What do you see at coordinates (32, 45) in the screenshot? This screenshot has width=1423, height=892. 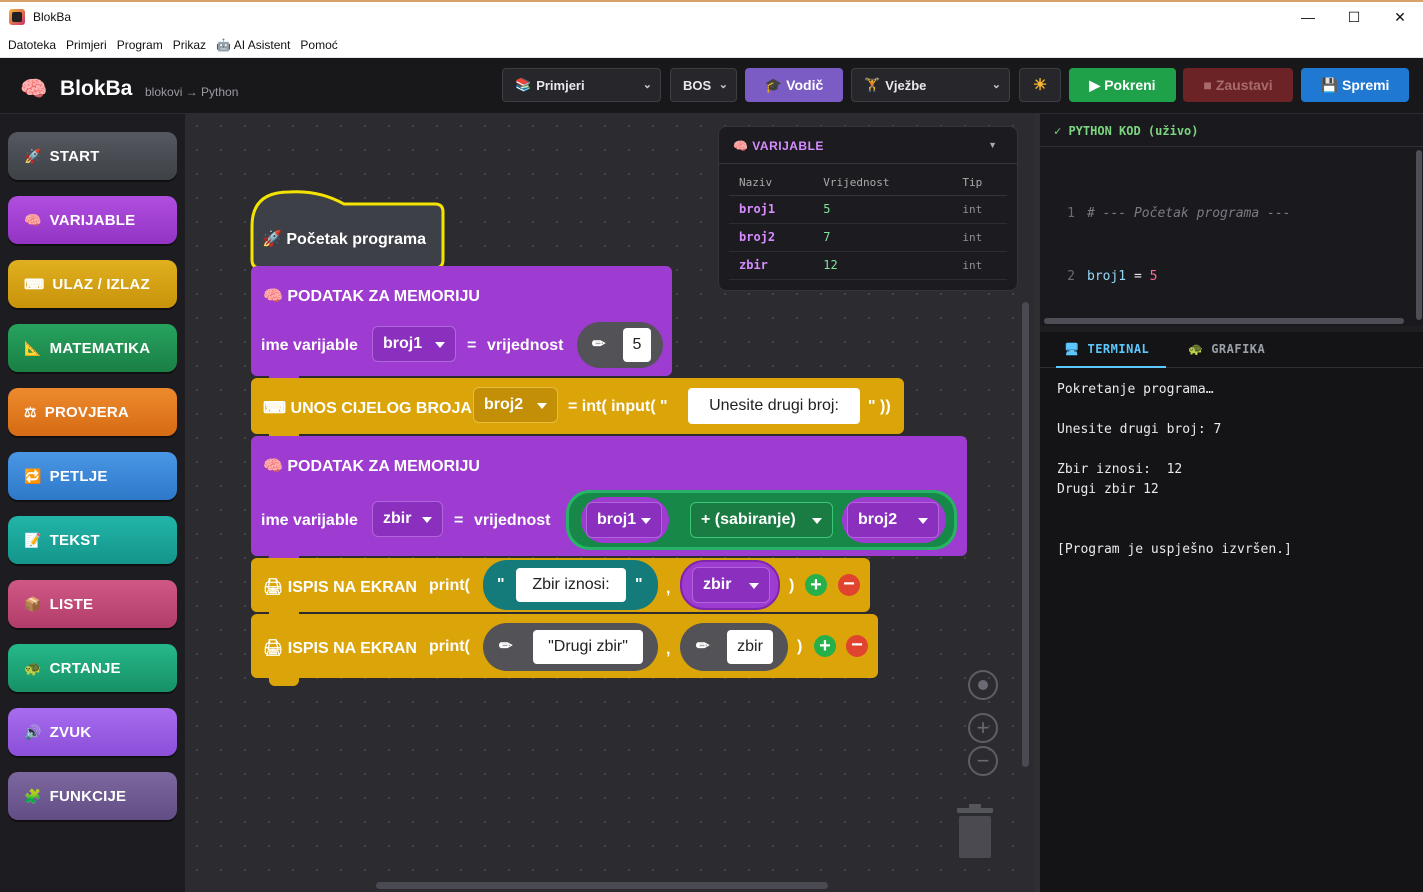 I see `menu-file: Datoteka` at bounding box center [32, 45].